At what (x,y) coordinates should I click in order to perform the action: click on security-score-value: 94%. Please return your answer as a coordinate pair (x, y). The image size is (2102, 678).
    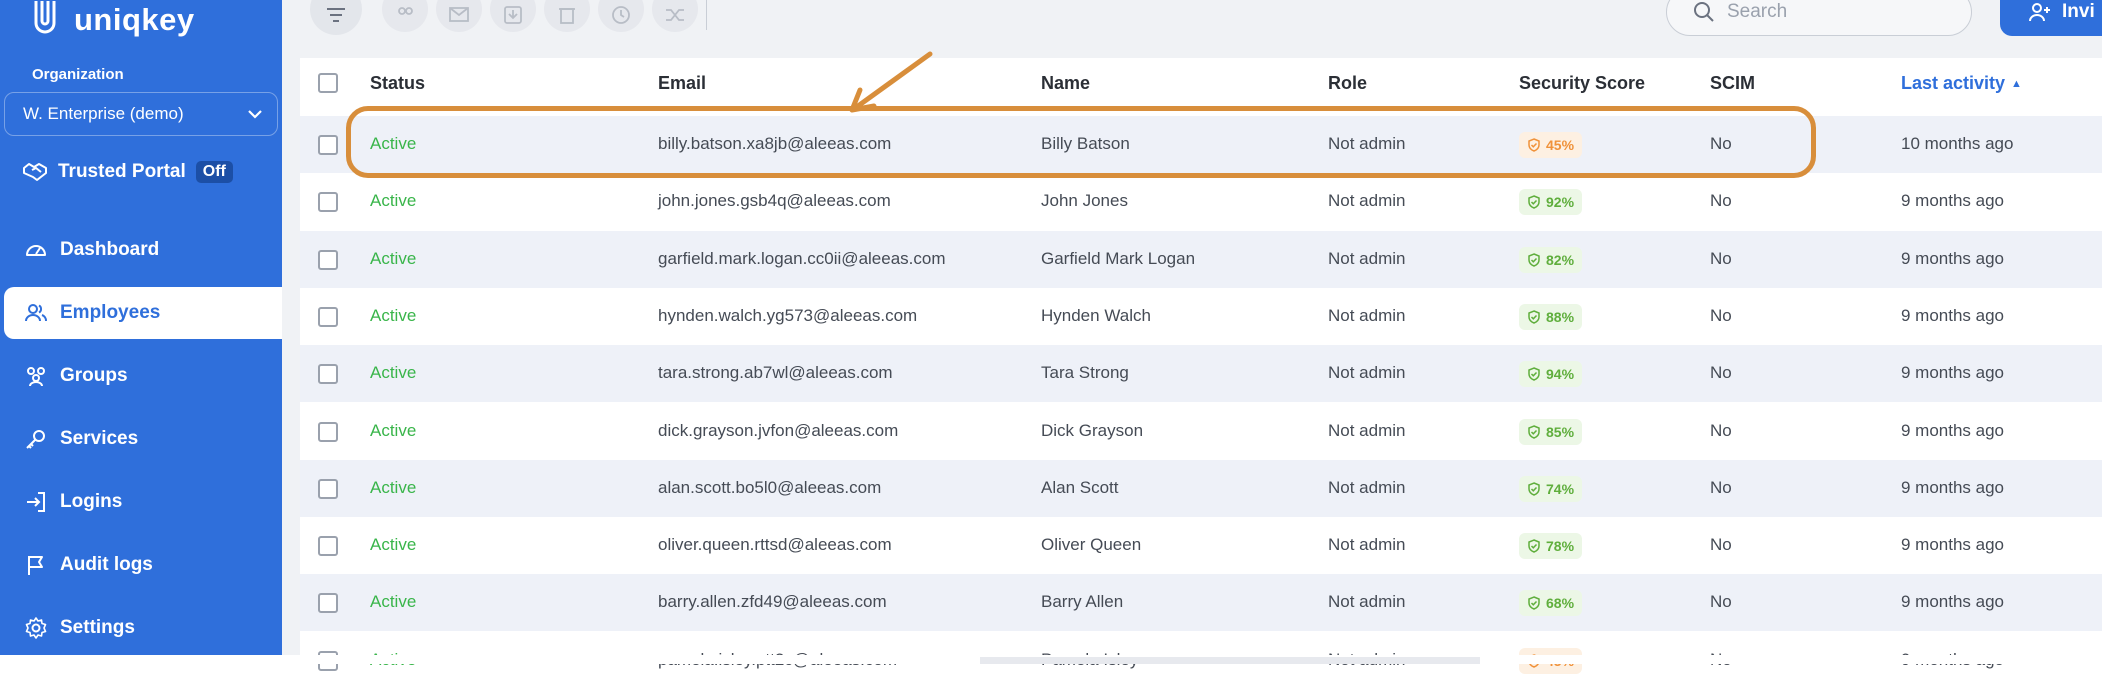
    Looking at the image, I should click on (1560, 374).